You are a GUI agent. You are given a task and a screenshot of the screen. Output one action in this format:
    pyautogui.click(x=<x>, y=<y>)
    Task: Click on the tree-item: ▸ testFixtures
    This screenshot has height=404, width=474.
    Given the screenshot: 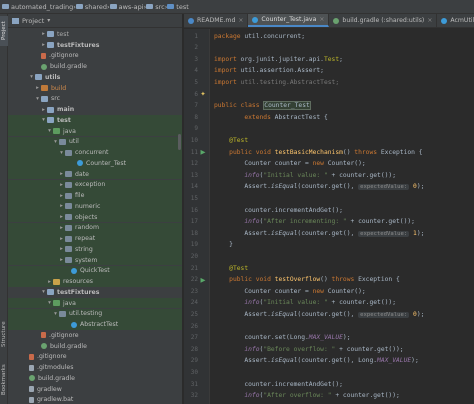 What is the action you would take?
    pyautogui.click(x=95, y=45)
    